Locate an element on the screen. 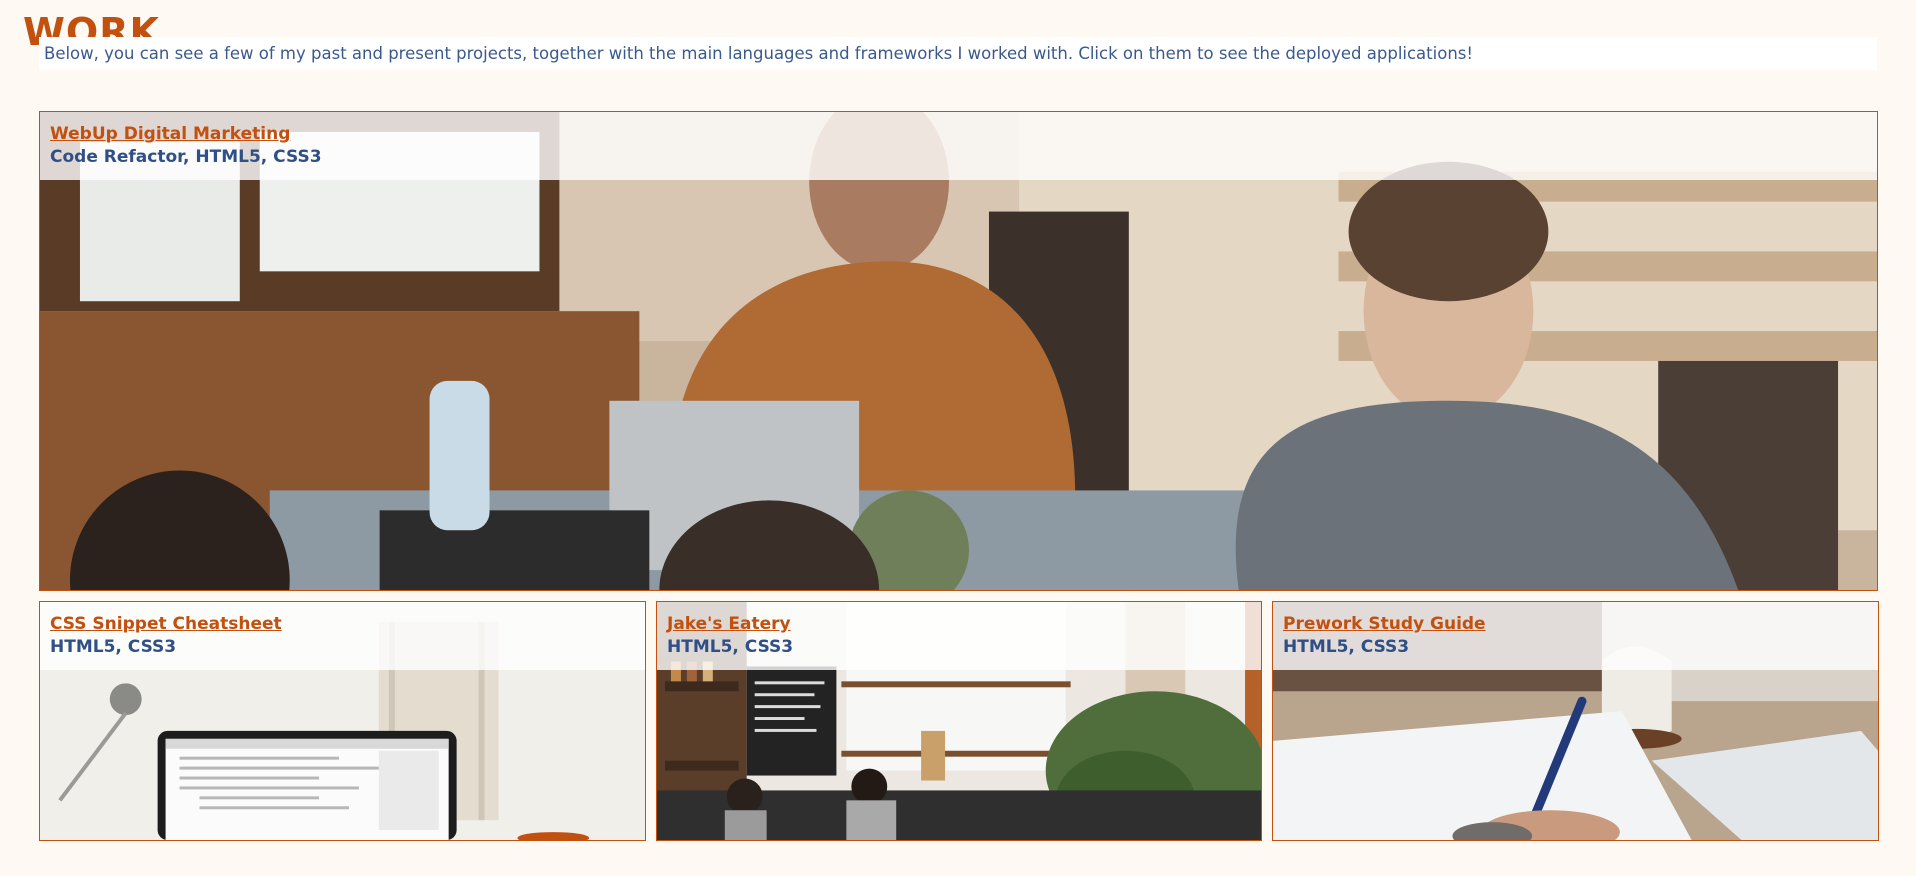 The width and height of the screenshot is (1916, 876). project-header: Prework Study Guide HTML5, CSS3 is located at coordinates (1575, 636).